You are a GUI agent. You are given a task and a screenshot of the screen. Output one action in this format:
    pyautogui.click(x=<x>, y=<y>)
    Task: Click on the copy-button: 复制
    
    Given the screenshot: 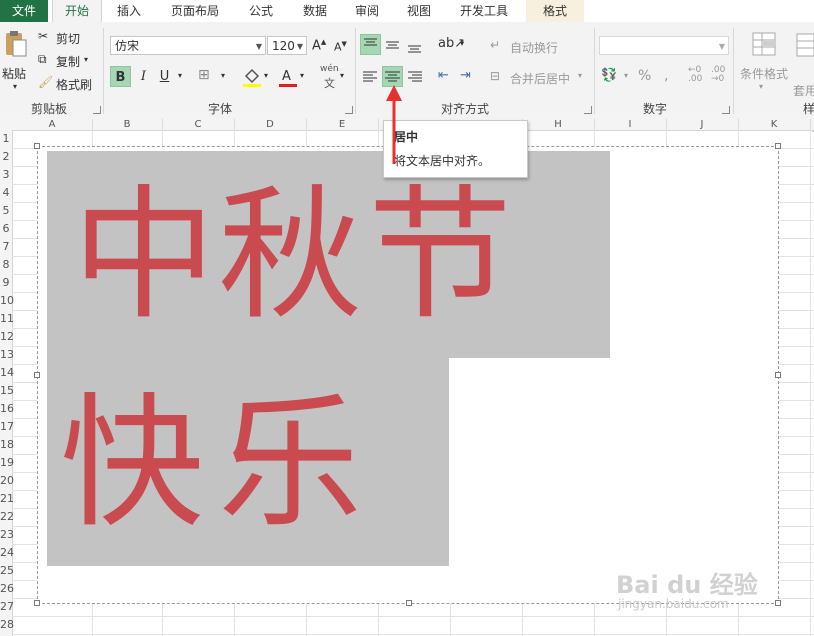 What is the action you would take?
    pyautogui.click(x=68, y=61)
    